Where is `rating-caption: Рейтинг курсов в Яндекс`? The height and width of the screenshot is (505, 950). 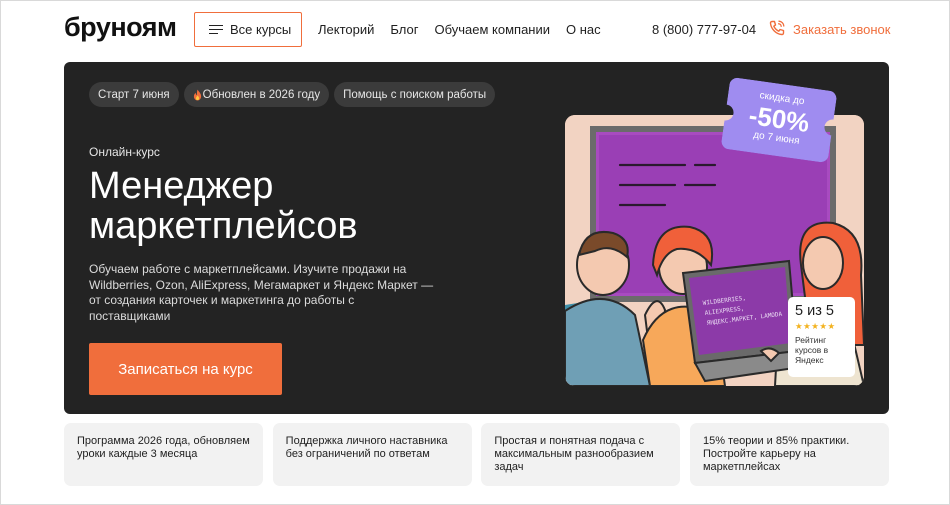
rating-caption: Рейтинг курсов в Яндекс is located at coordinates (812, 350).